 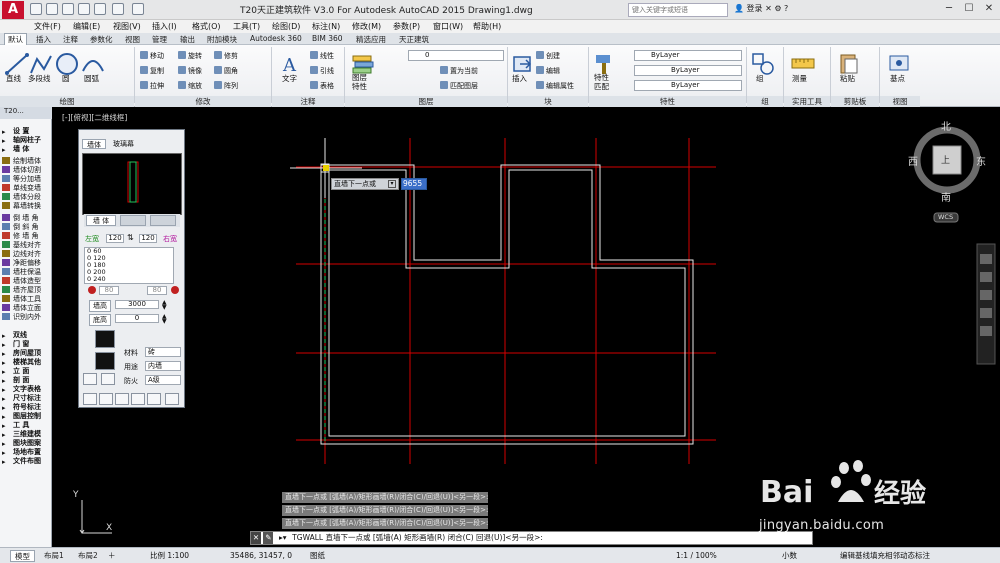 I want to click on palette-item: ▸ 房间屋顶, so click(x=21, y=353).